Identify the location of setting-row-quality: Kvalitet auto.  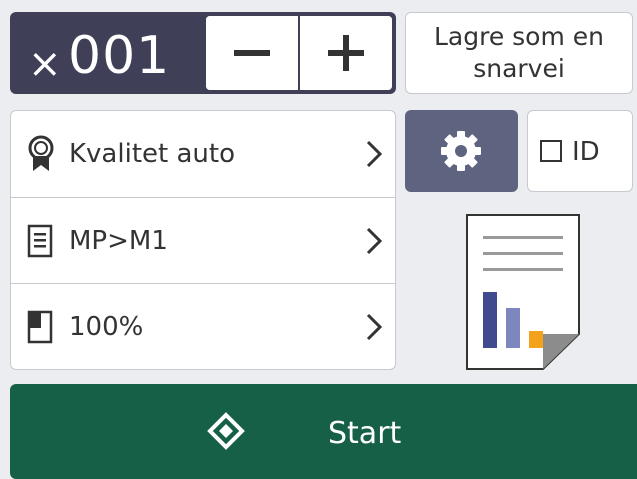
(203, 154).